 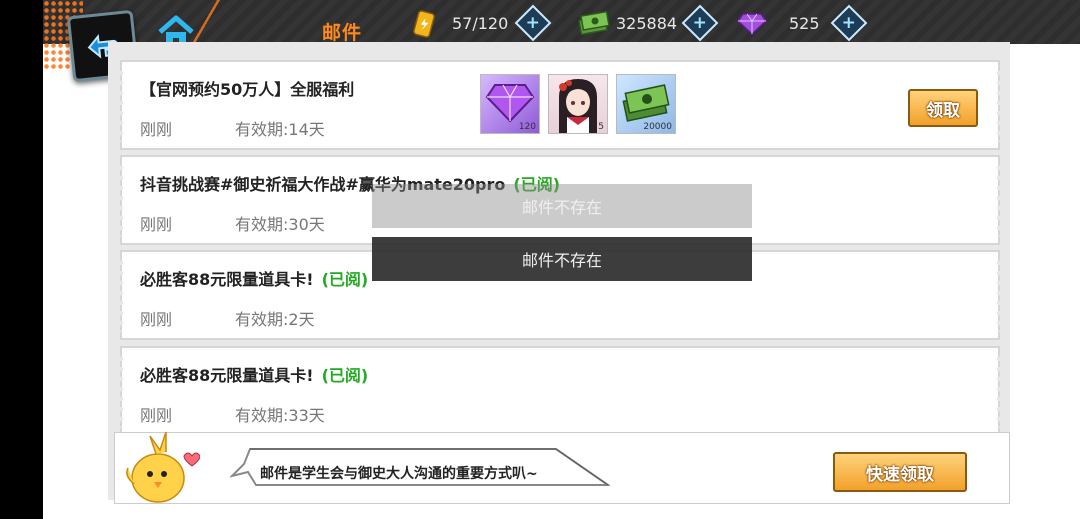 I want to click on reward-item: 120, so click(x=510, y=104).